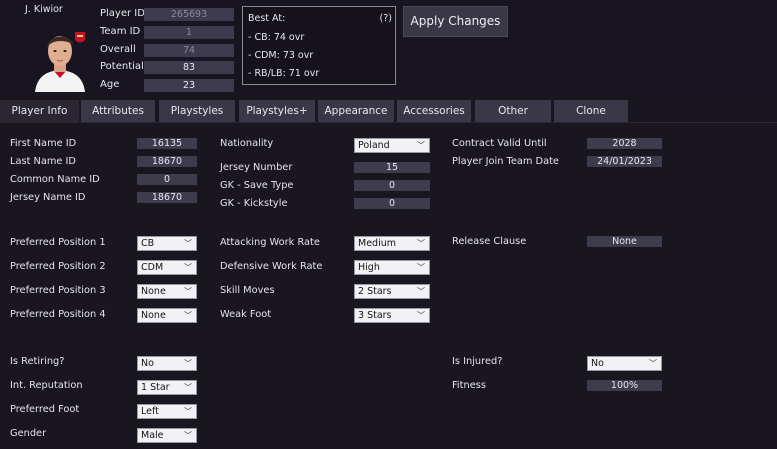 The width and height of the screenshot is (777, 449). What do you see at coordinates (388, 122) in the screenshot?
I see `tab-divider` at bounding box center [388, 122].